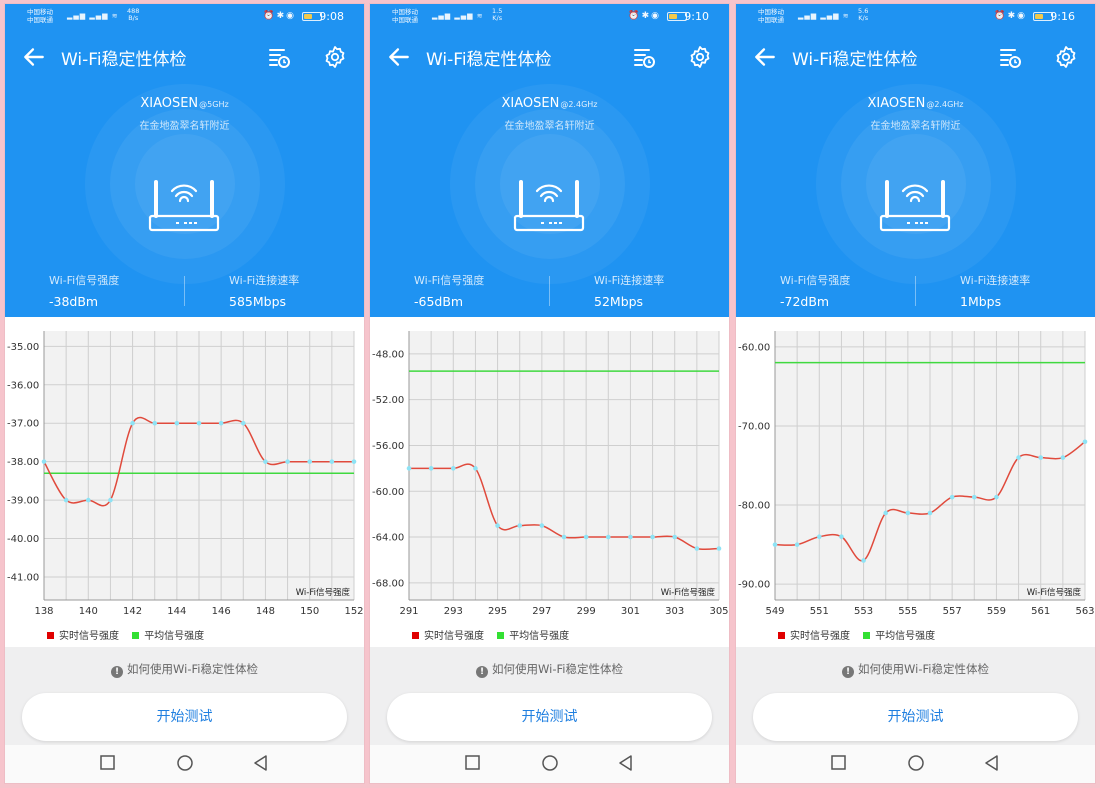 Image resolution: width=1100 pixels, height=788 pixels. I want to click on location-label: 在金地盈翠名轩附近, so click(184, 126).